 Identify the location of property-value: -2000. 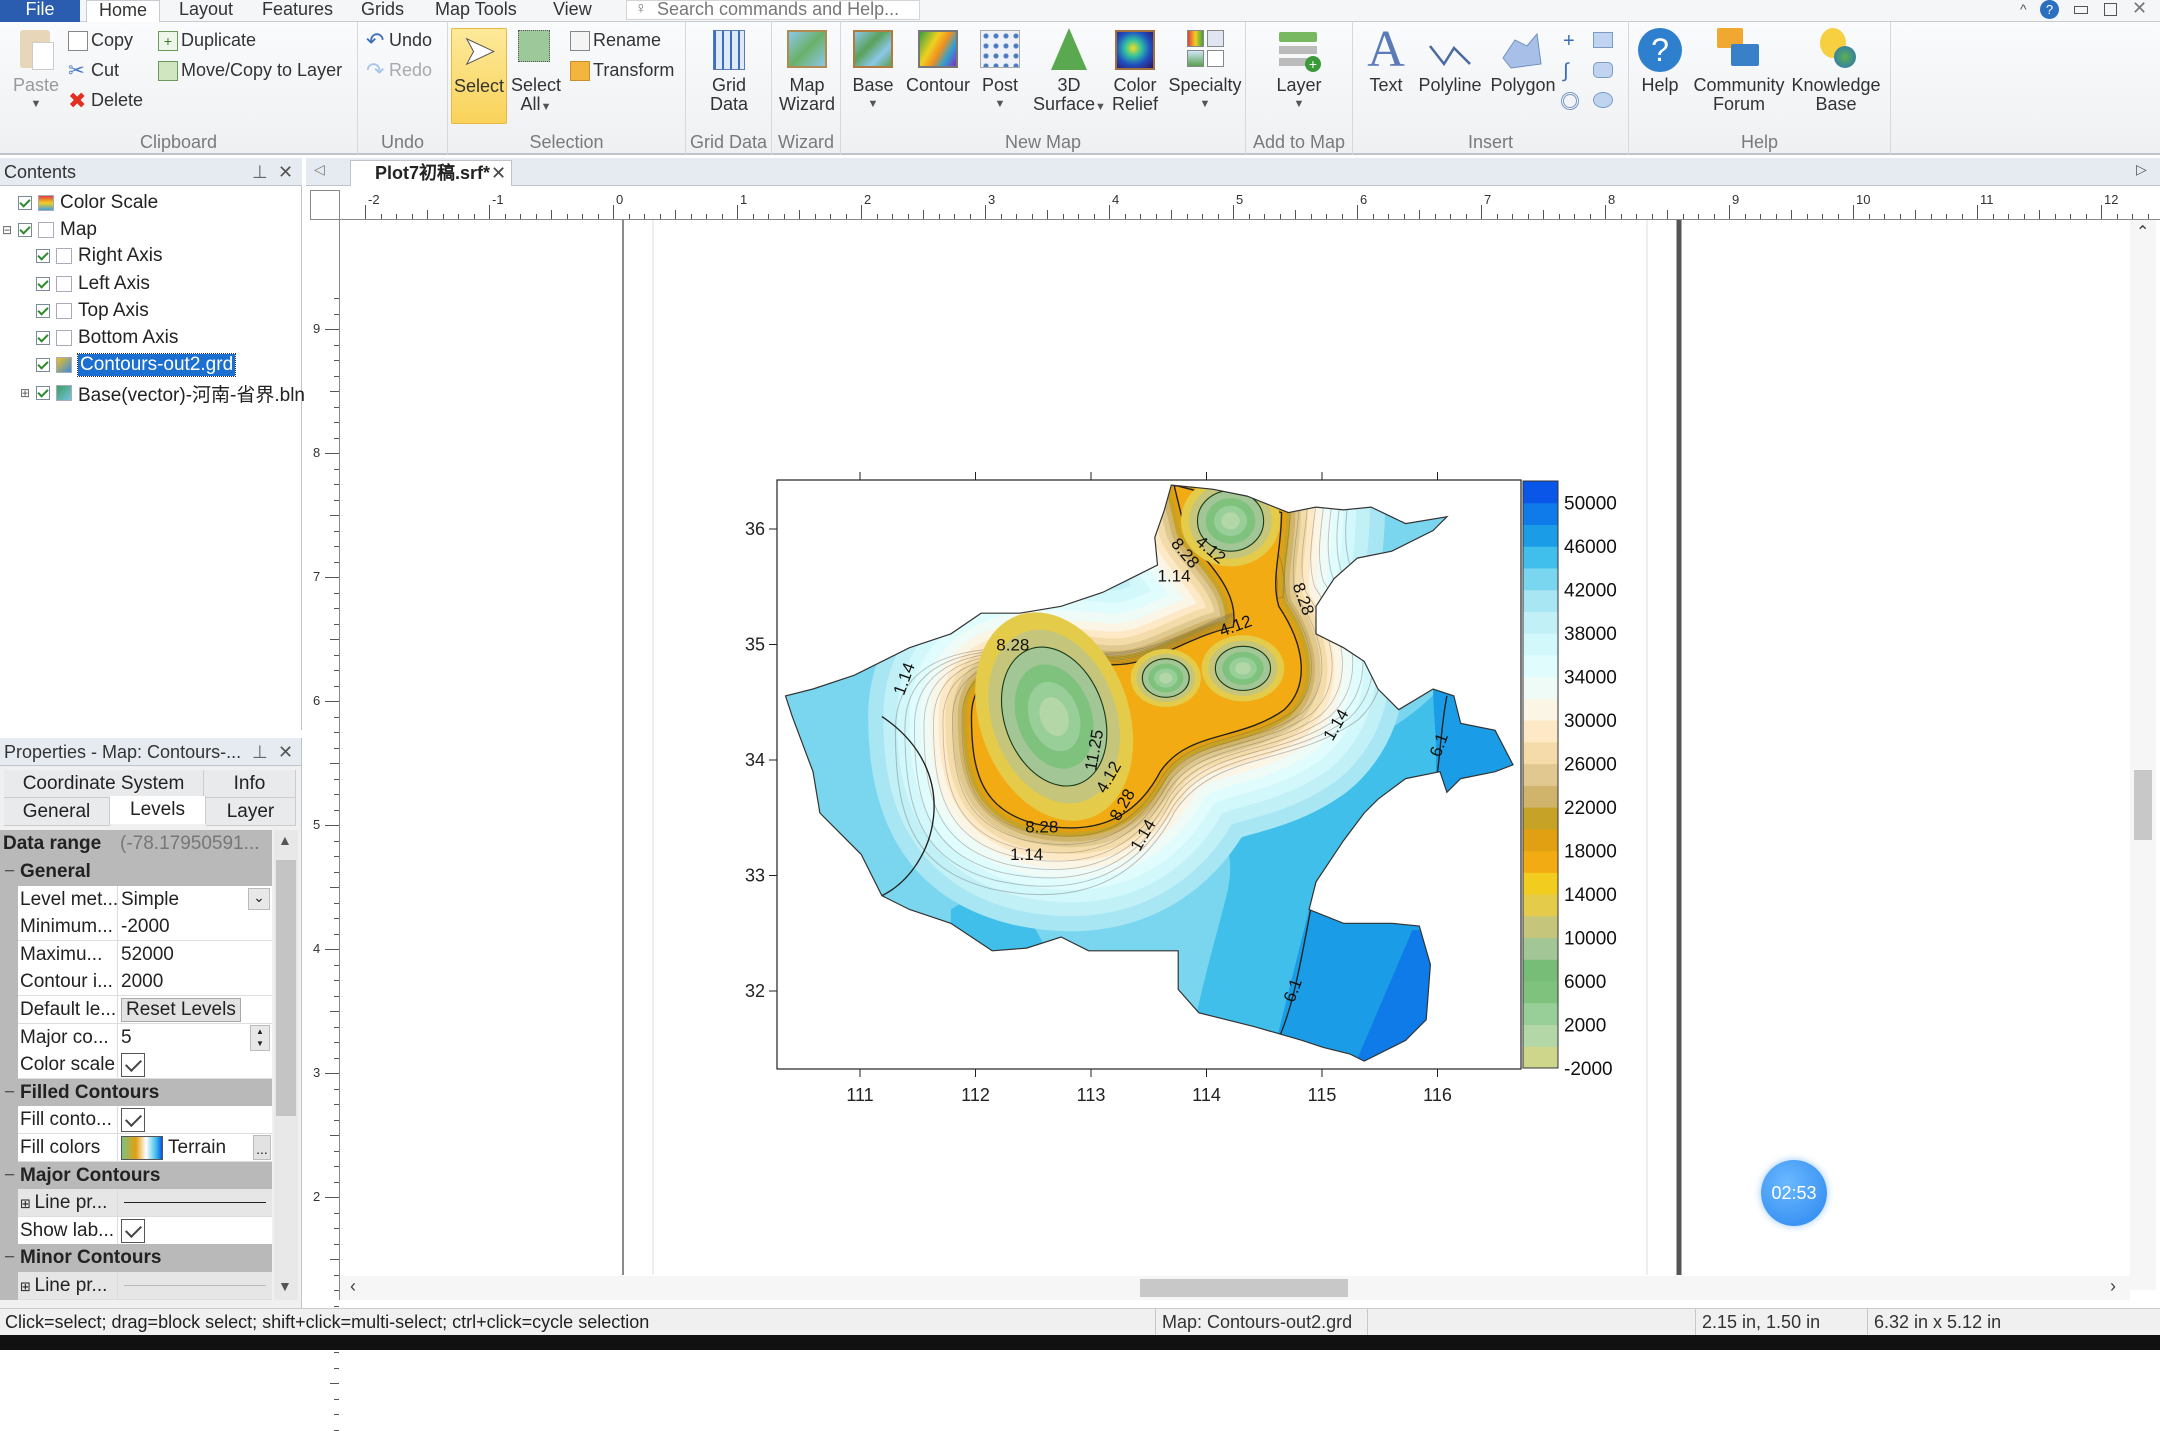
(195, 927).